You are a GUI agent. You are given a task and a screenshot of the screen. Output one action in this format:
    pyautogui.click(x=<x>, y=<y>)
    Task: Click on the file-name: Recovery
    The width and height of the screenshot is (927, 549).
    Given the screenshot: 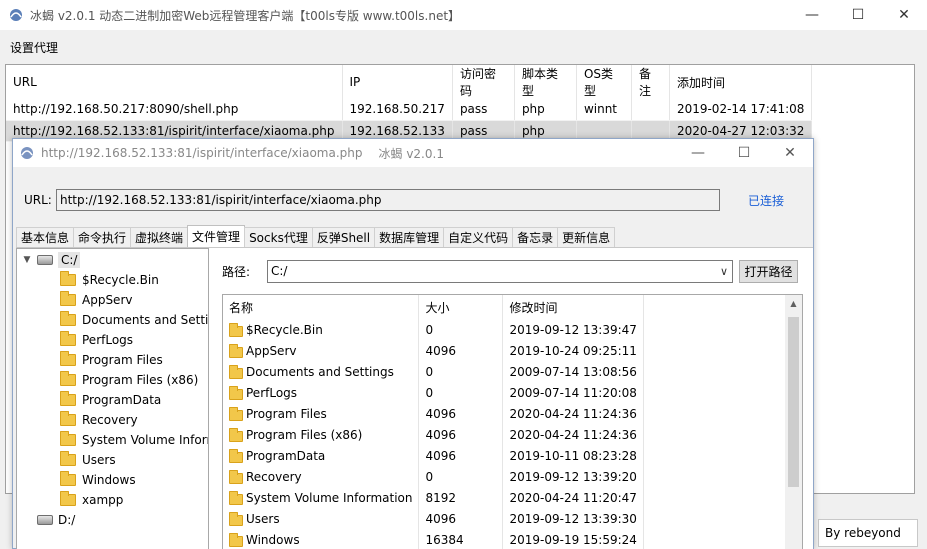 What is the action you would take?
    pyautogui.click(x=274, y=476)
    